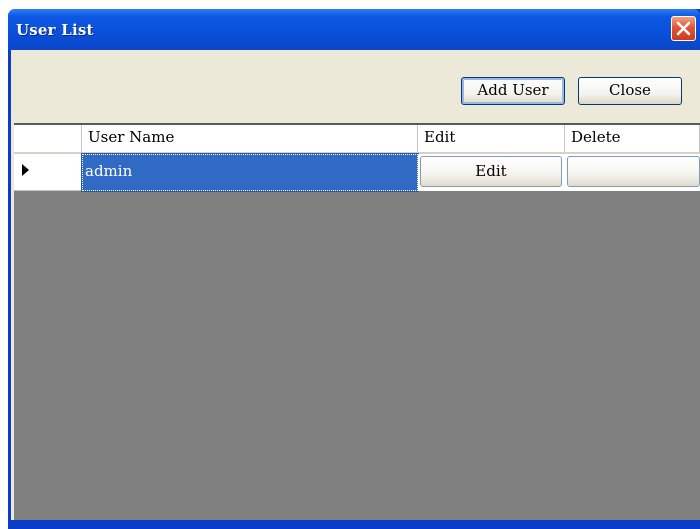 The image size is (700, 529). I want to click on title-bar: User List, so click(354, 29).